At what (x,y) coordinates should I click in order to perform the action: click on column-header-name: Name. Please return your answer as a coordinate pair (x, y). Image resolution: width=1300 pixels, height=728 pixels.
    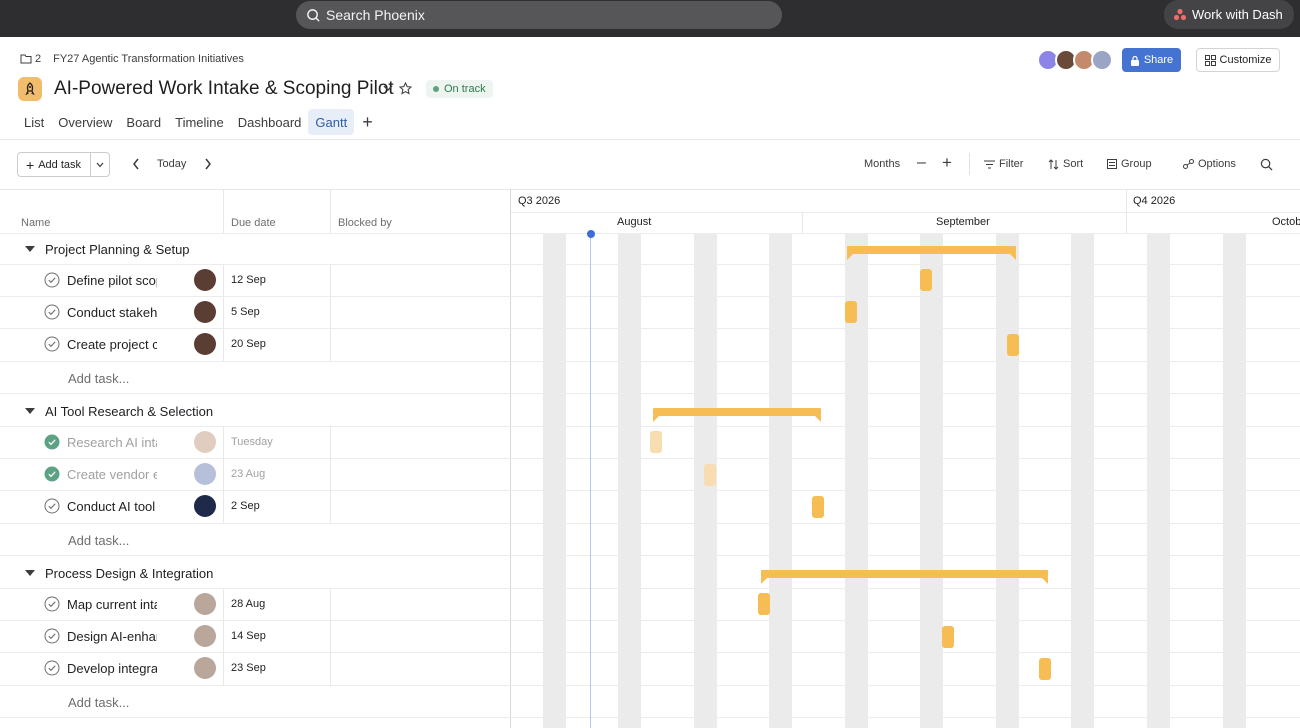
    Looking at the image, I should click on (35, 223).